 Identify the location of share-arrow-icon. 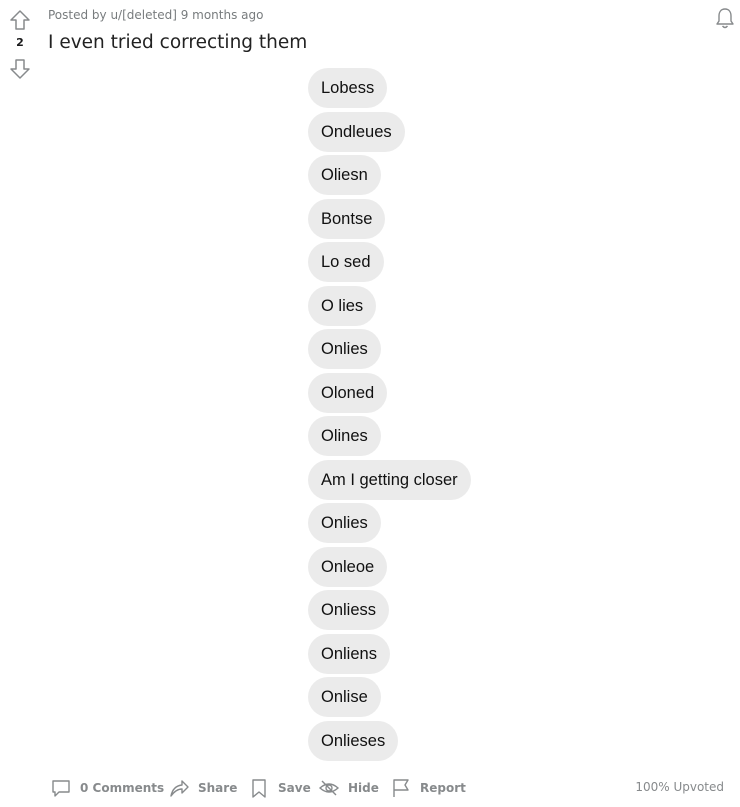
(179, 788).